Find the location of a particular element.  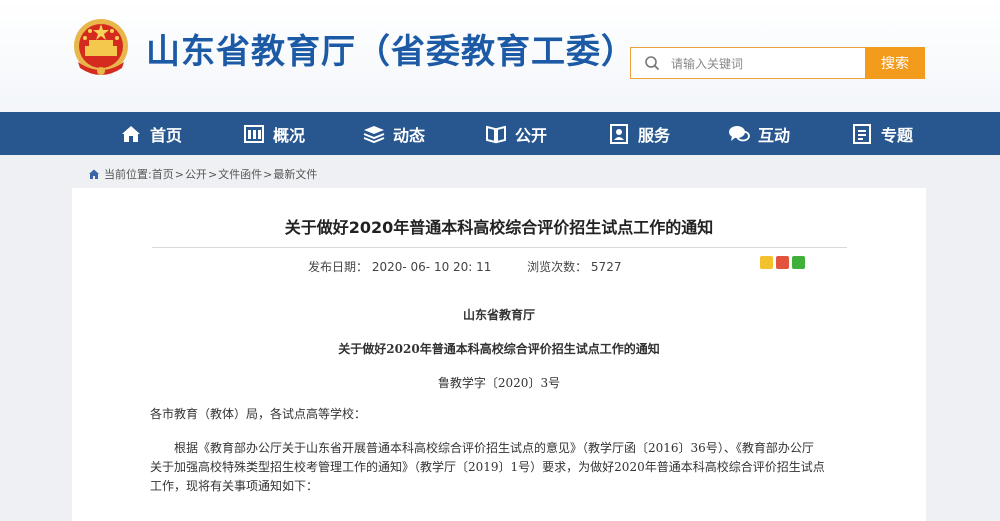

nav-item-service: 服务 is located at coordinates (639, 133).